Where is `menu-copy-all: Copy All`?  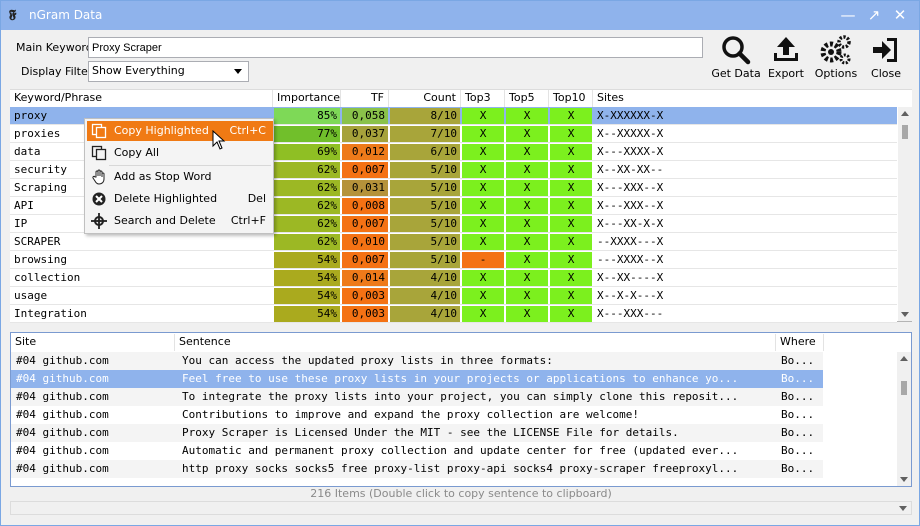
menu-copy-all: Copy All is located at coordinates (180, 153).